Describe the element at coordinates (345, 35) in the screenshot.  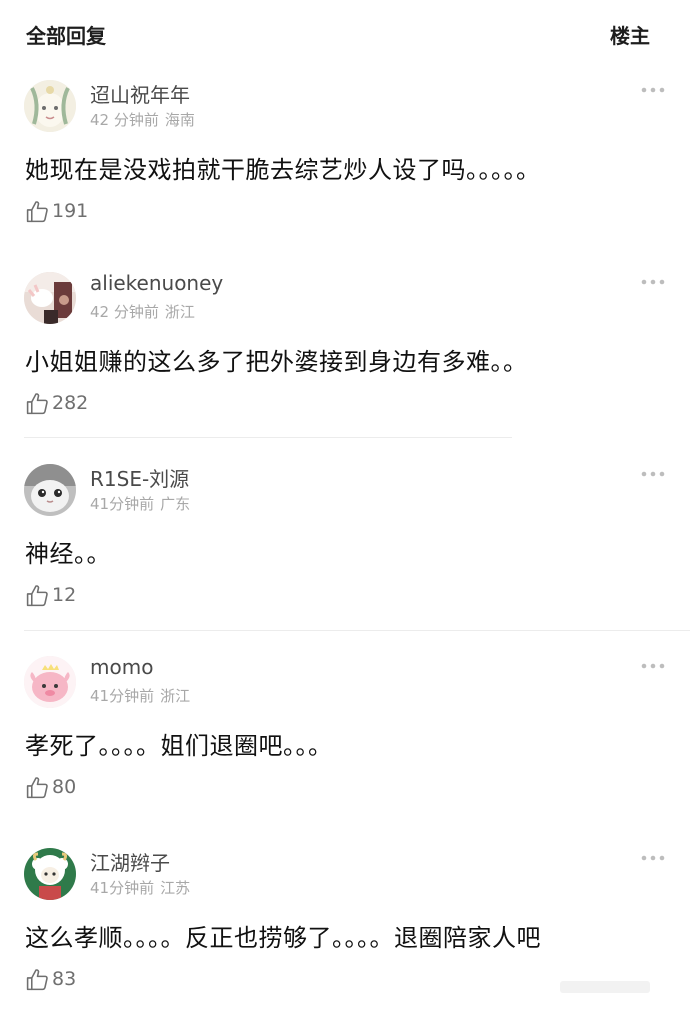
I see `reply-tabs: 全部回复 楼主` at that location.